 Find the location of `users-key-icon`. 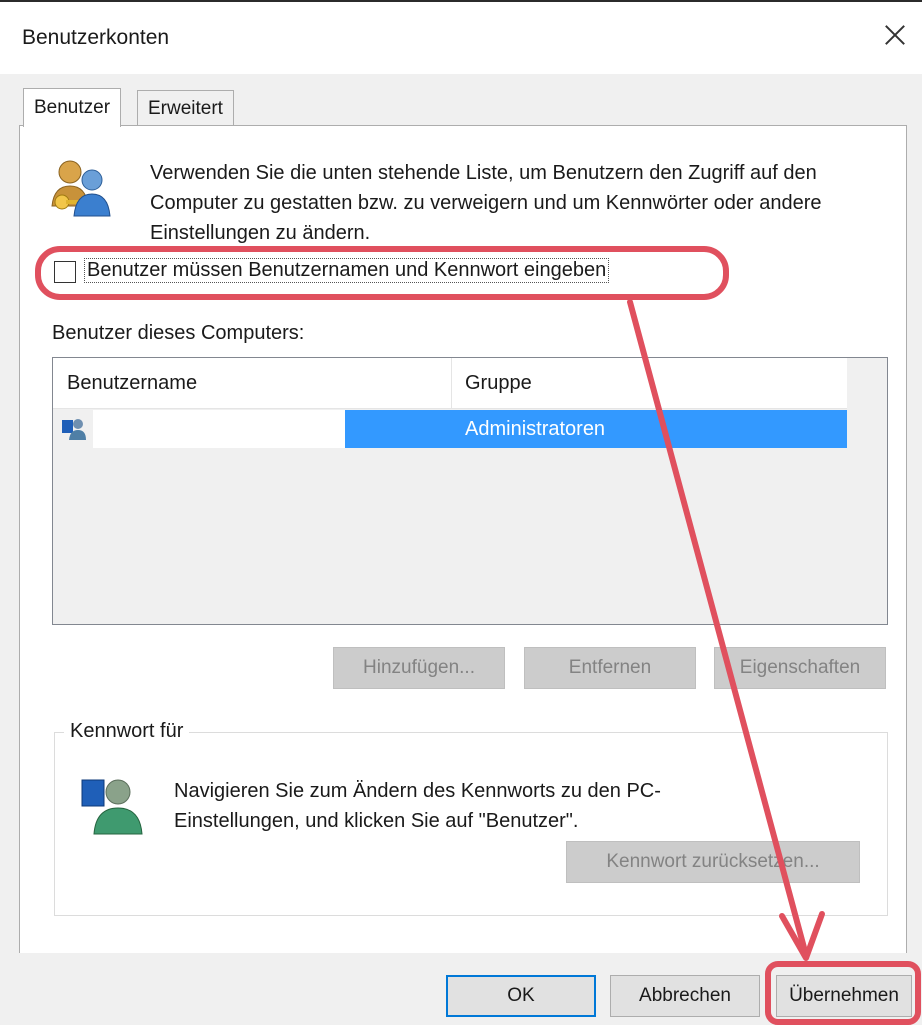

users-key-icon is located at coordinates (81, 188).